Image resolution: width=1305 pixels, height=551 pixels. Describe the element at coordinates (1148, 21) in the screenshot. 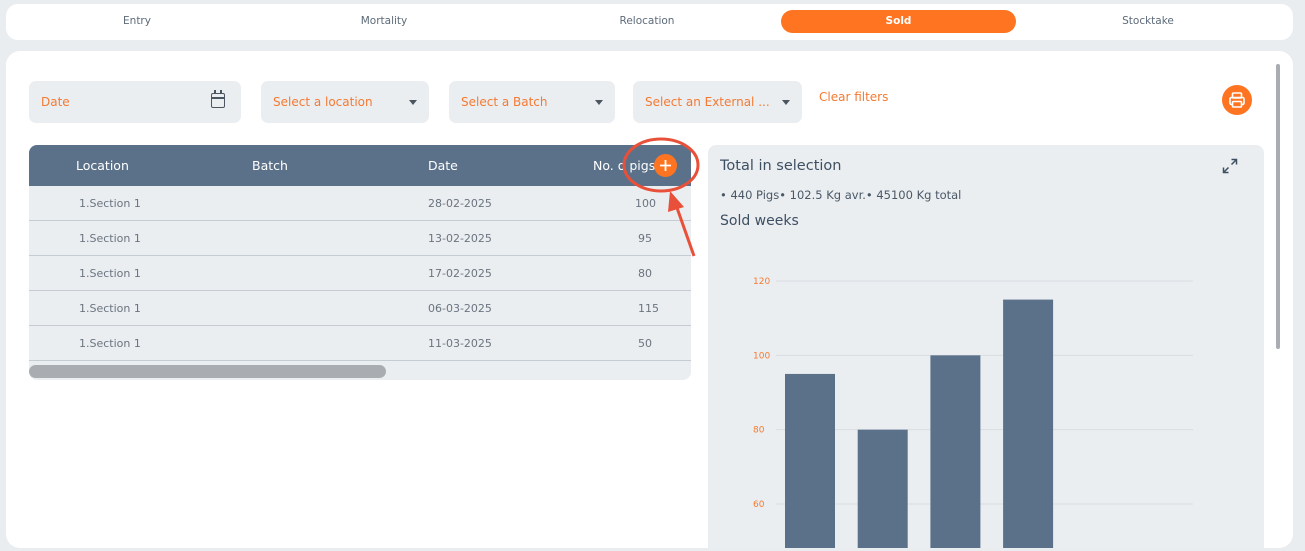

I see `tab-stocktake: Stocktake` at that location.